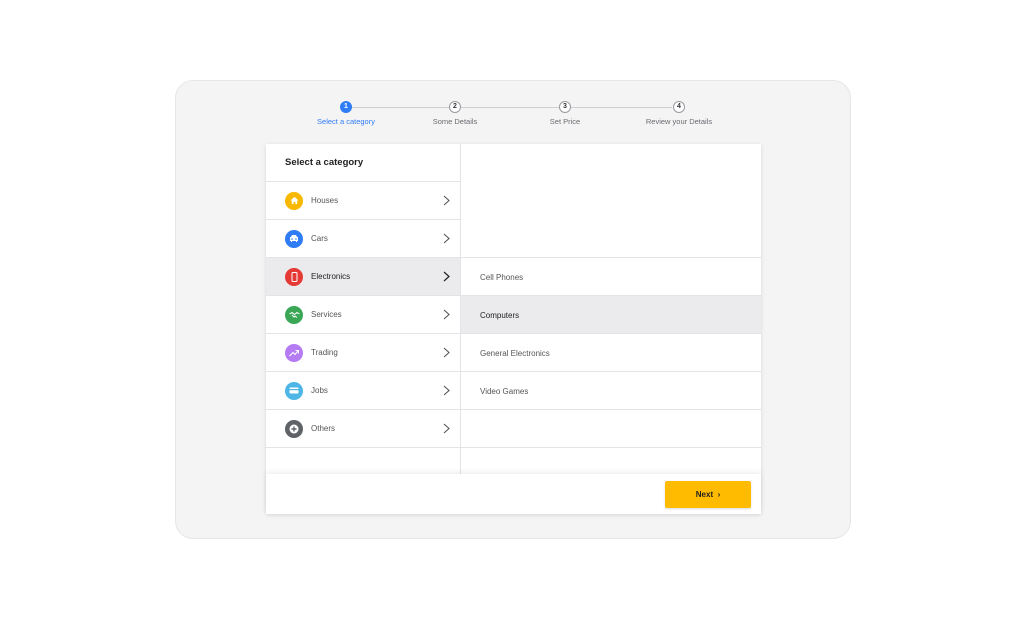 The image size is (1024, 619). I want to click on subcategory-item-video-games: Video Games, so click(611, 391).